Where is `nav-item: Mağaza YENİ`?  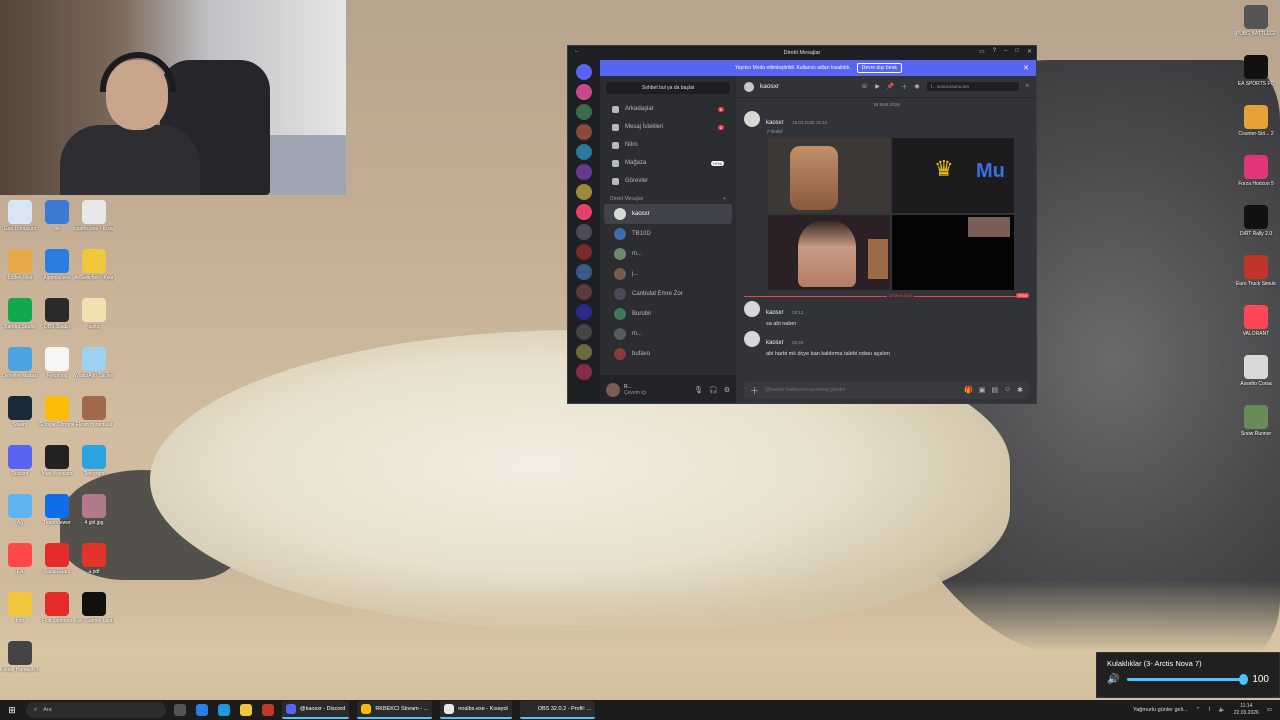
nav-item: Mağaza YENİ is located at coordinates (668, 163).